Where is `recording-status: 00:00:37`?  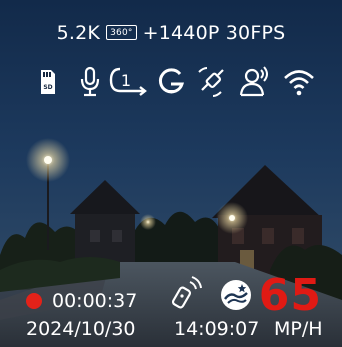
recording-status: 00:00:37 is located at coordinates (81, 301).